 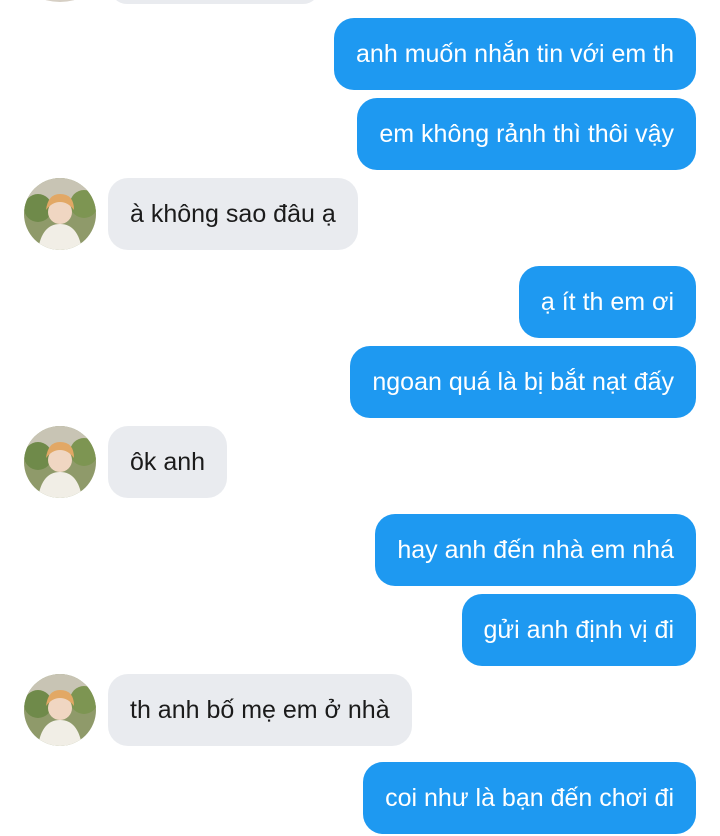 I want to click on sent-message-bubble: gửi anh định vị đi, so click(x=578, y=630).